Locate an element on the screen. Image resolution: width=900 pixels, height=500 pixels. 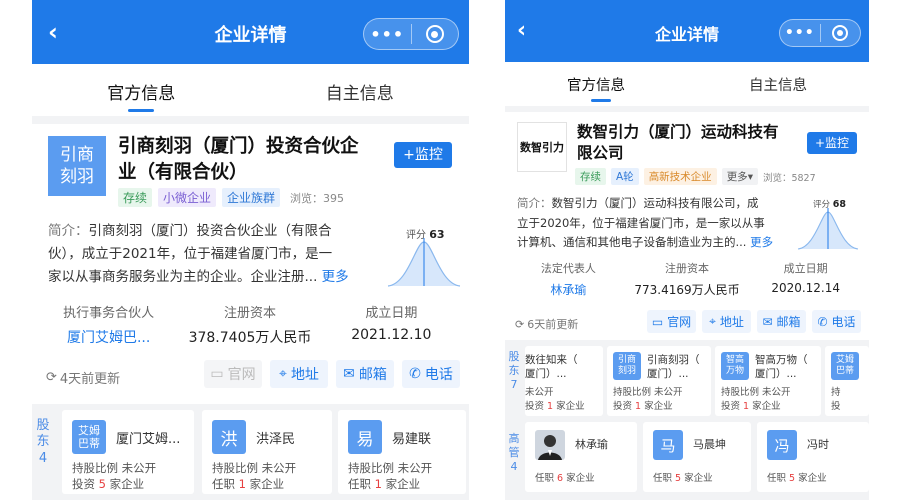
tag-funding-round: A轮 is located at coordinates (625, 176).